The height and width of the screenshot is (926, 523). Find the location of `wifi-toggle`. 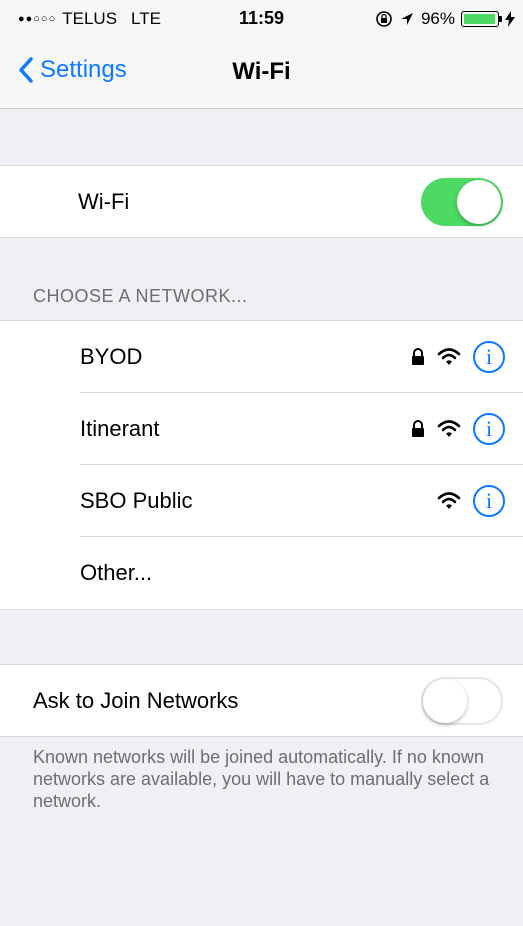

wifi-toggle is located at coordinates (462, 202).